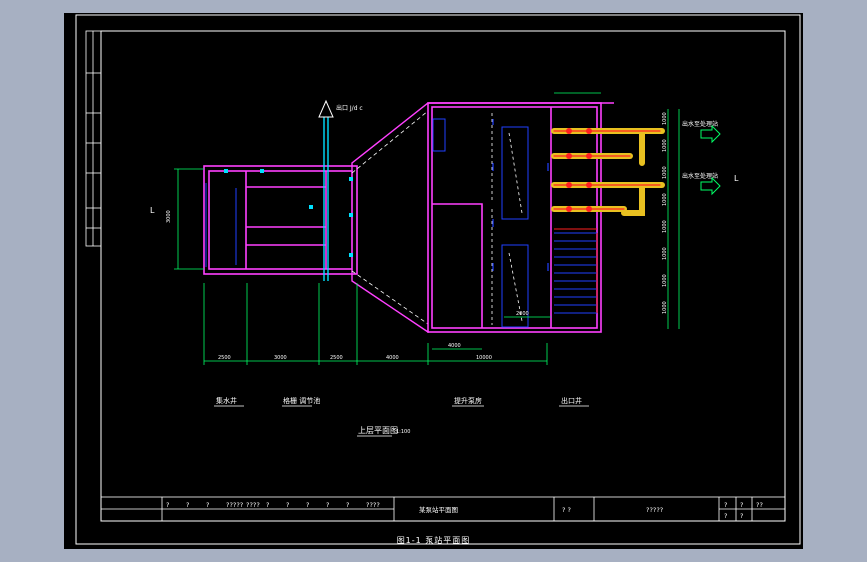 Image resolution: width=867 pixels, height=562 pixels. What do you see at coordinates (759, 505) in the screenshot?
I see `title-sheet-c: ??` at bounding box center [759, 505].